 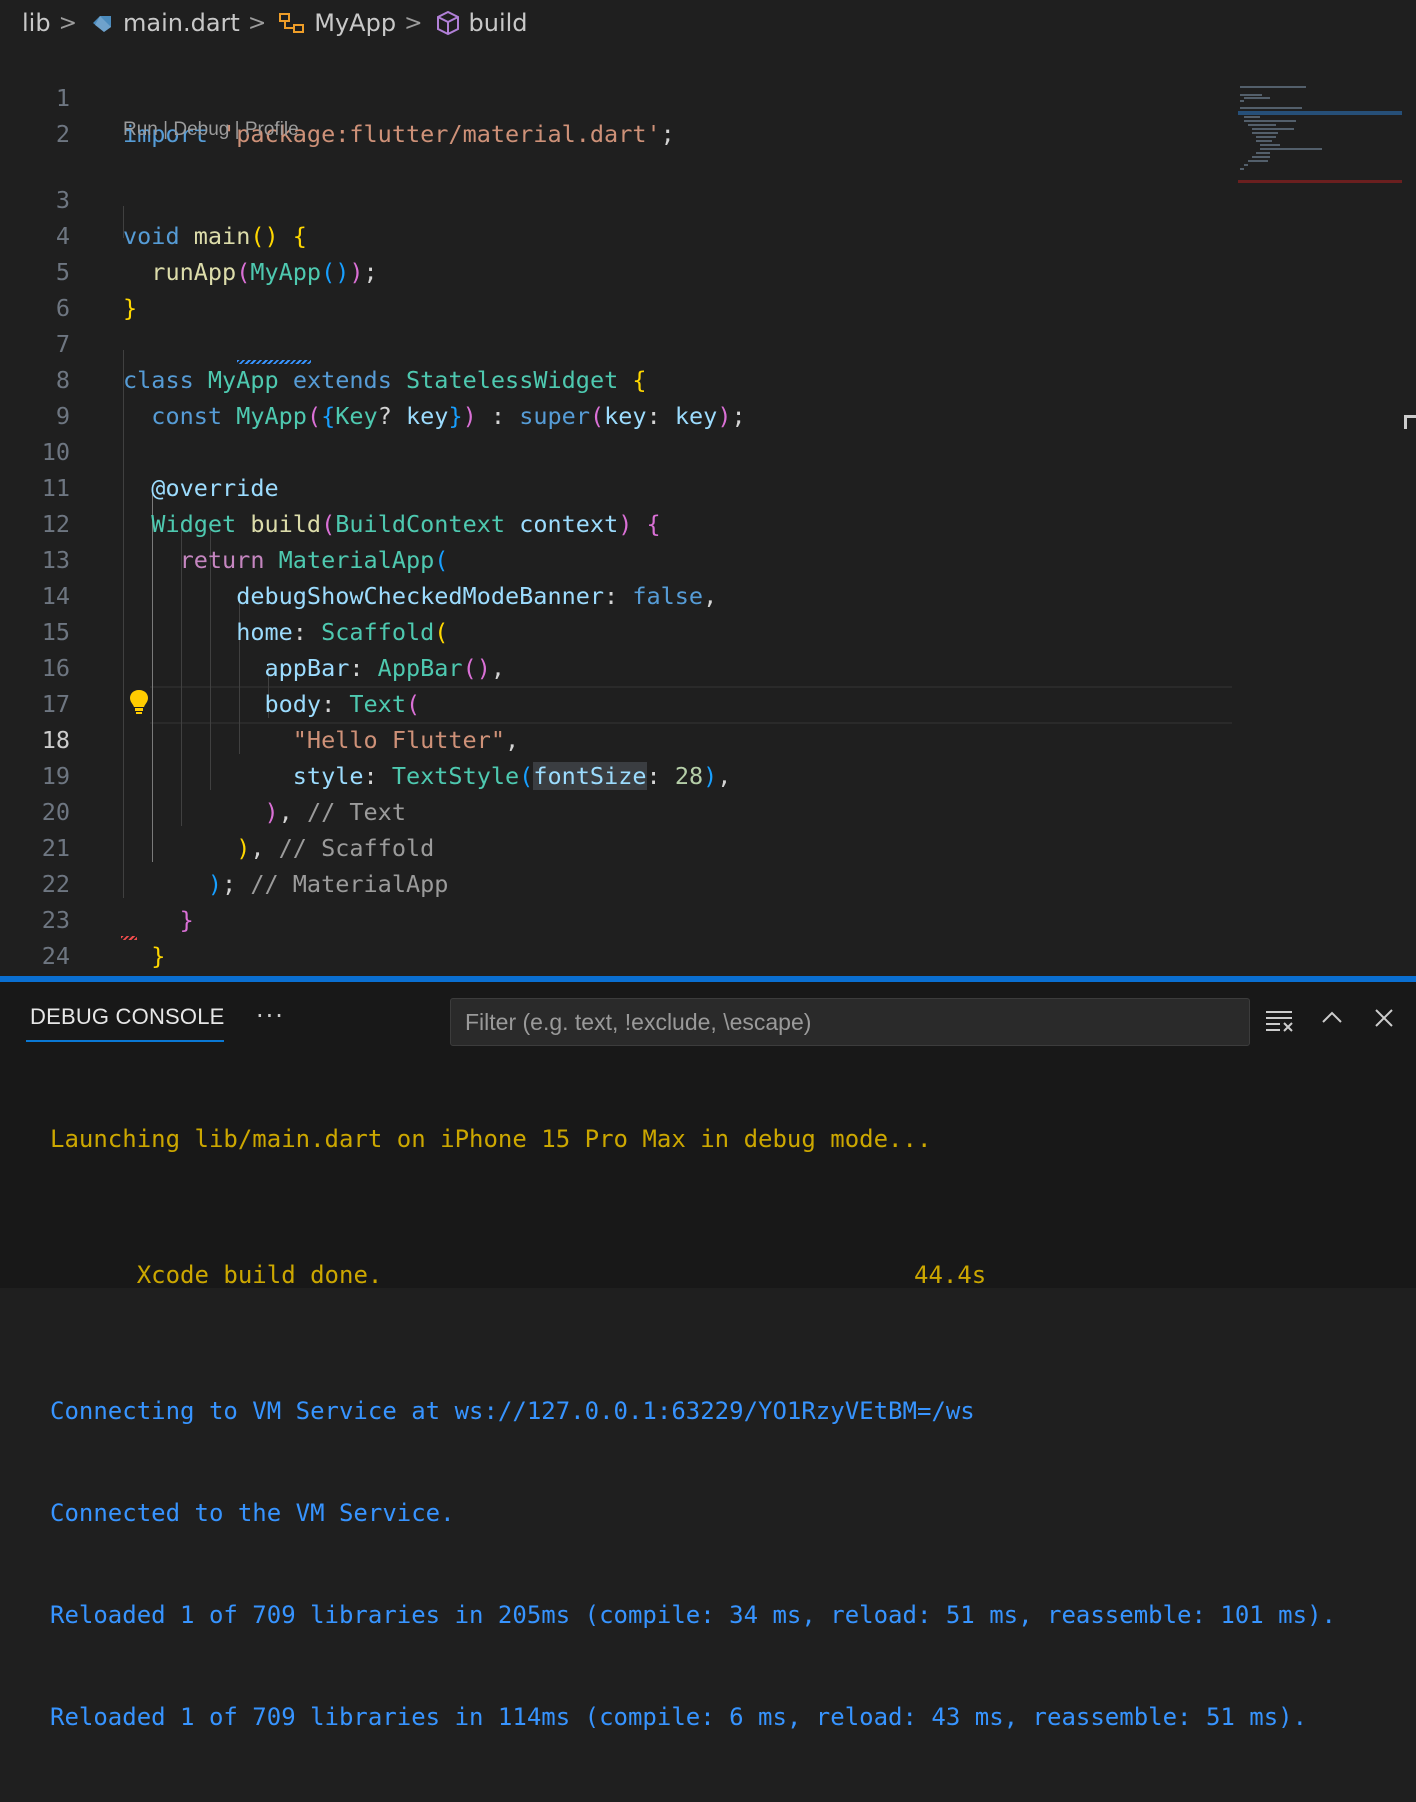 What do you see at coordinates (708, 23) in the screenshot?
I see `breadcrumb: lib > main.dart > MyApp > build` at bounding box center [708, 23].